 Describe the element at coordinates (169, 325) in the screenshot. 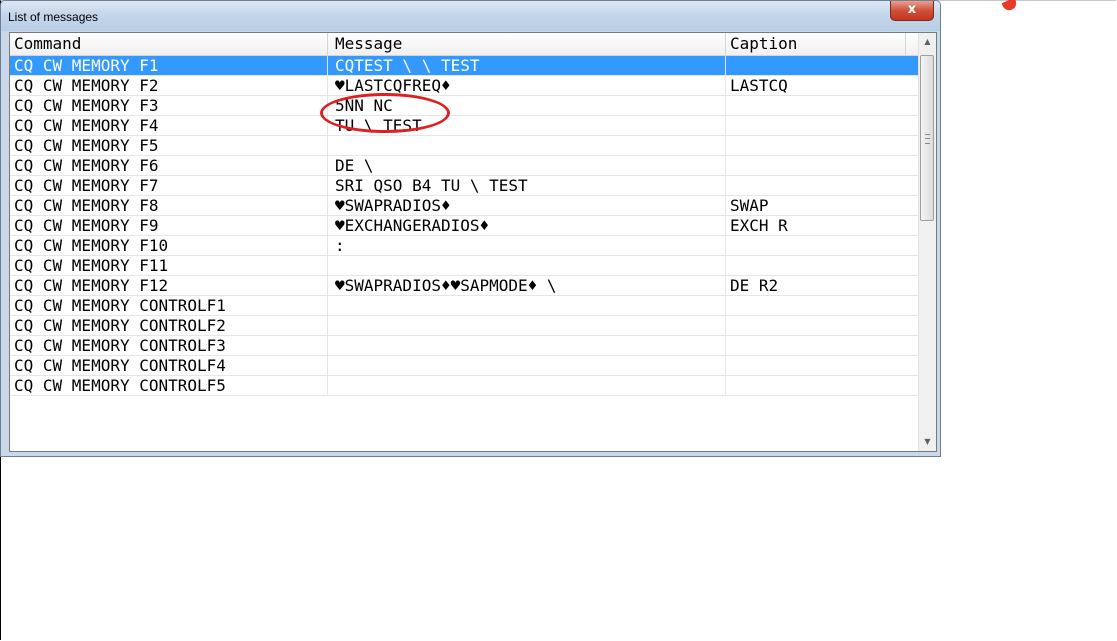

I see `command-cell: CQ CW MEMORY CONTROLF2` at that location.